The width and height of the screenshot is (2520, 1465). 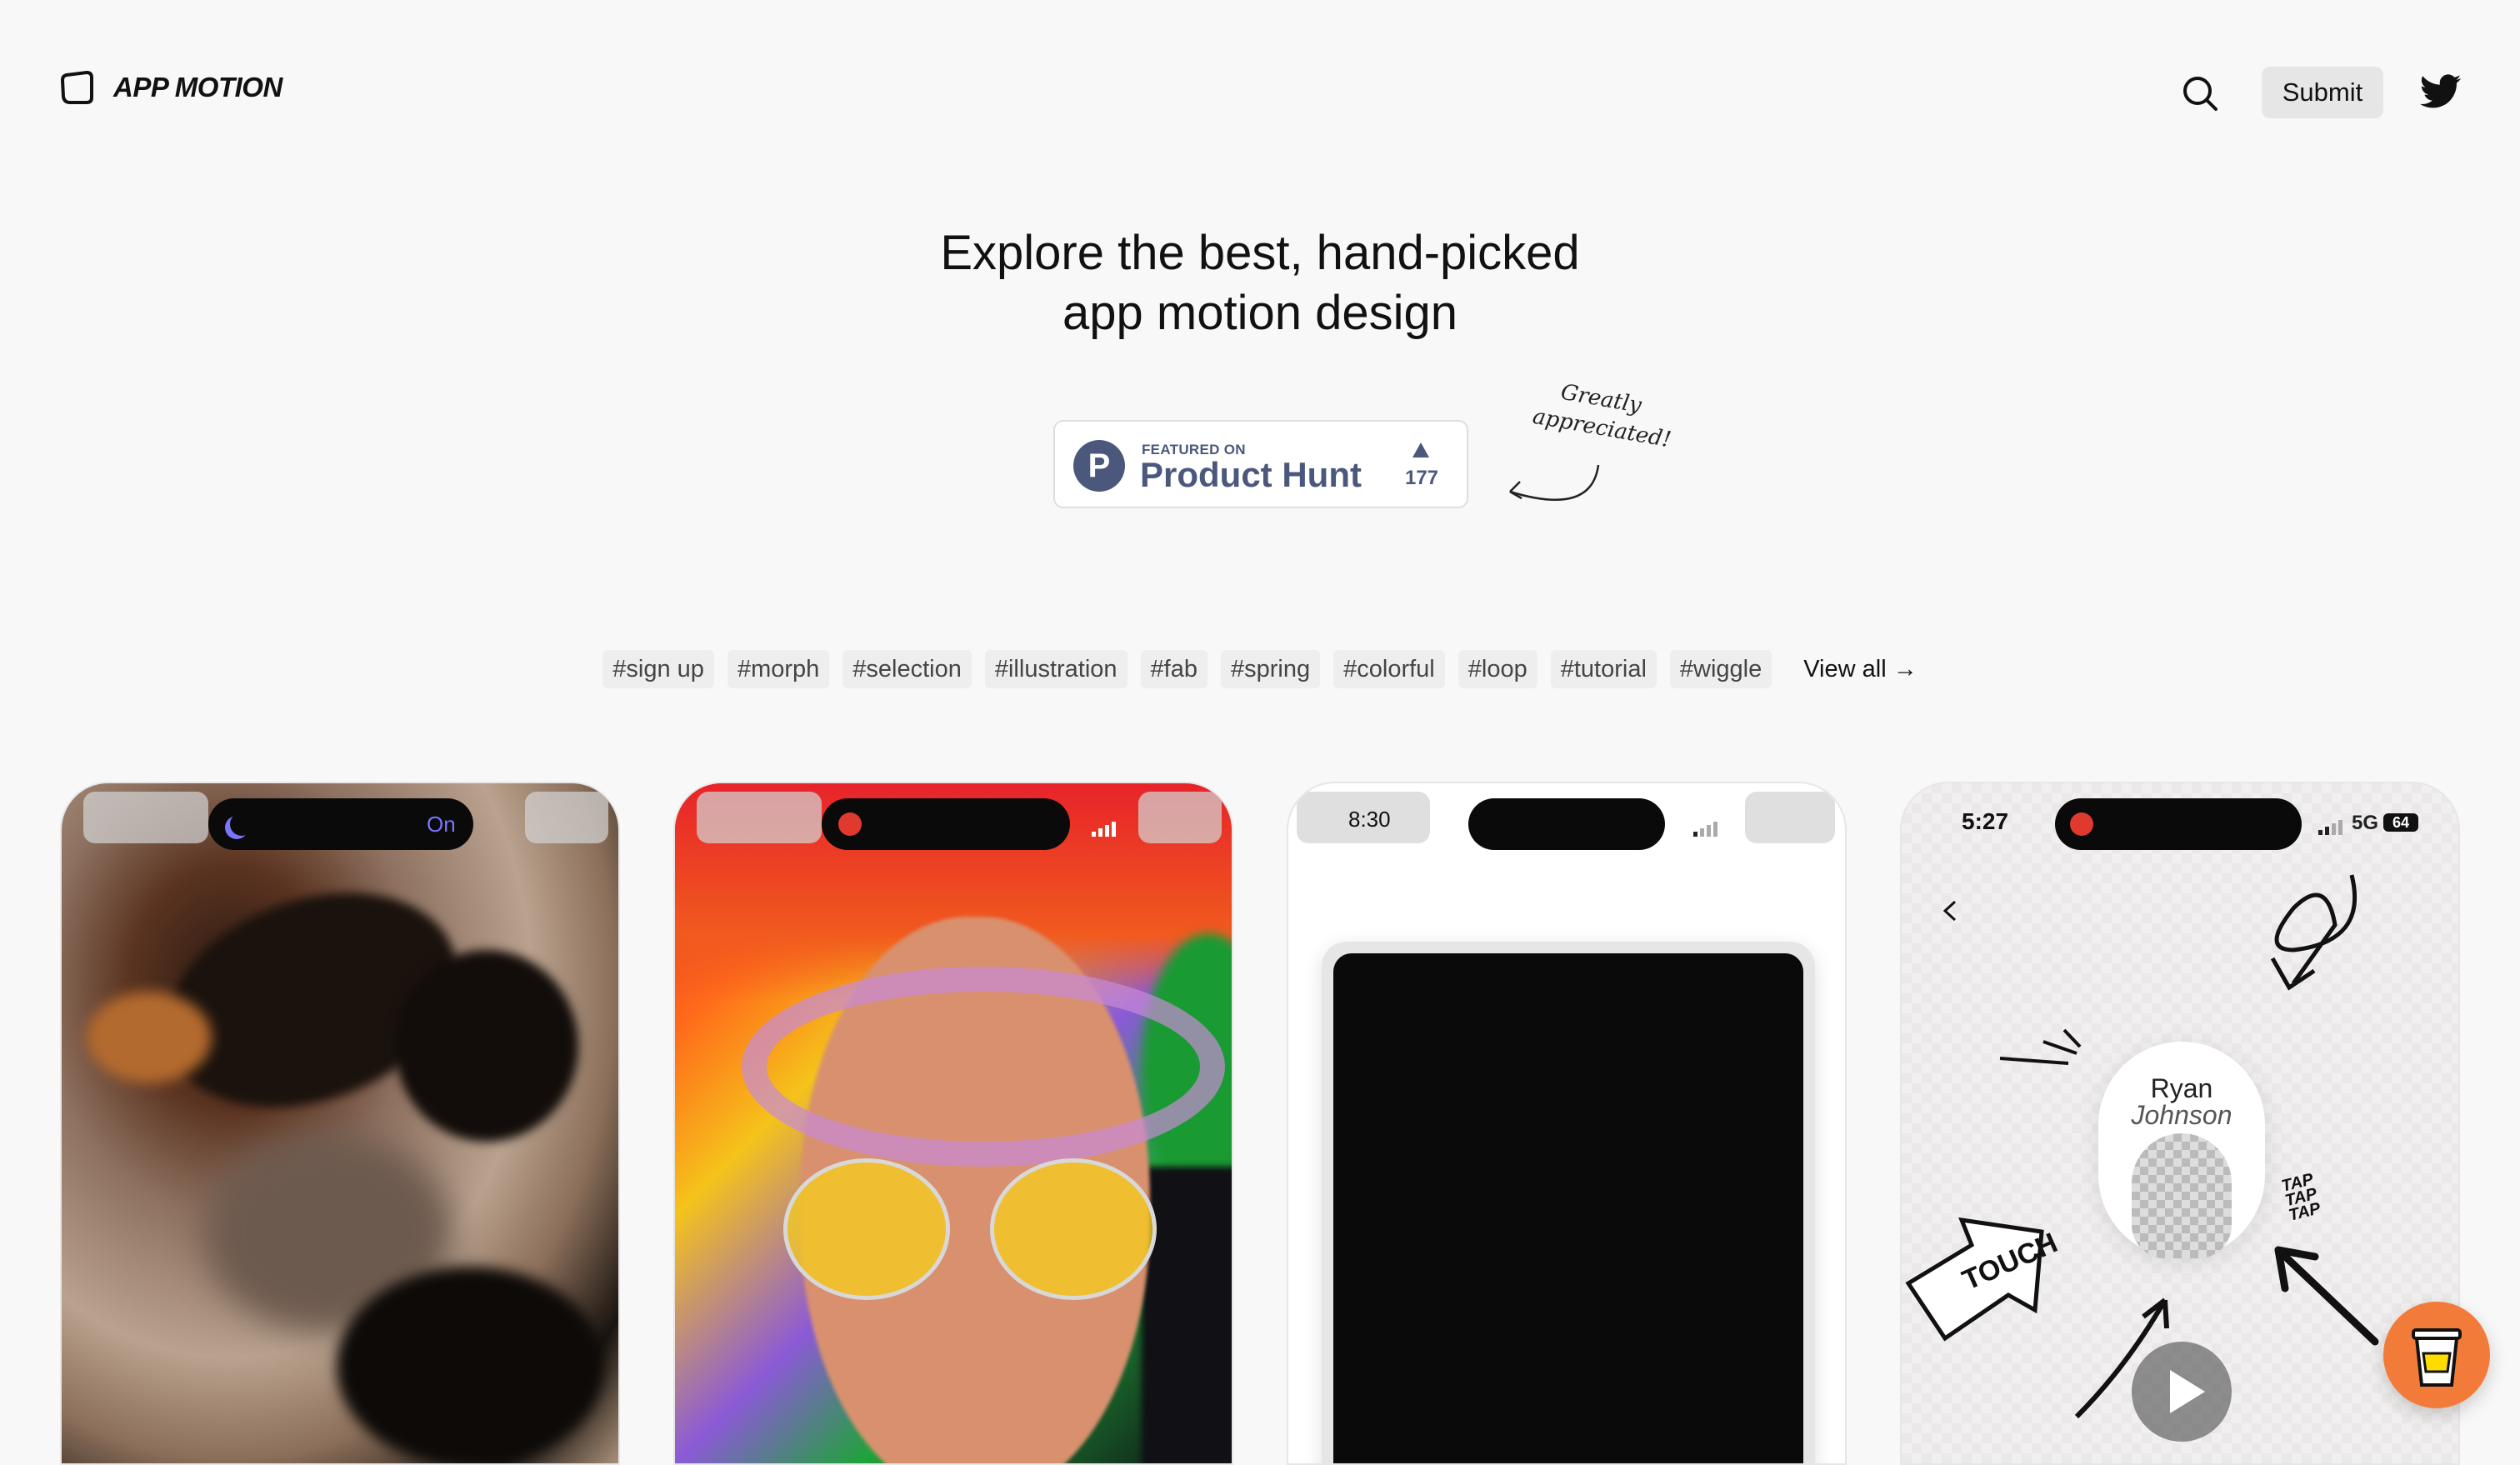 I want to click on submit-button: Submit, so click(x=2322, y=92).